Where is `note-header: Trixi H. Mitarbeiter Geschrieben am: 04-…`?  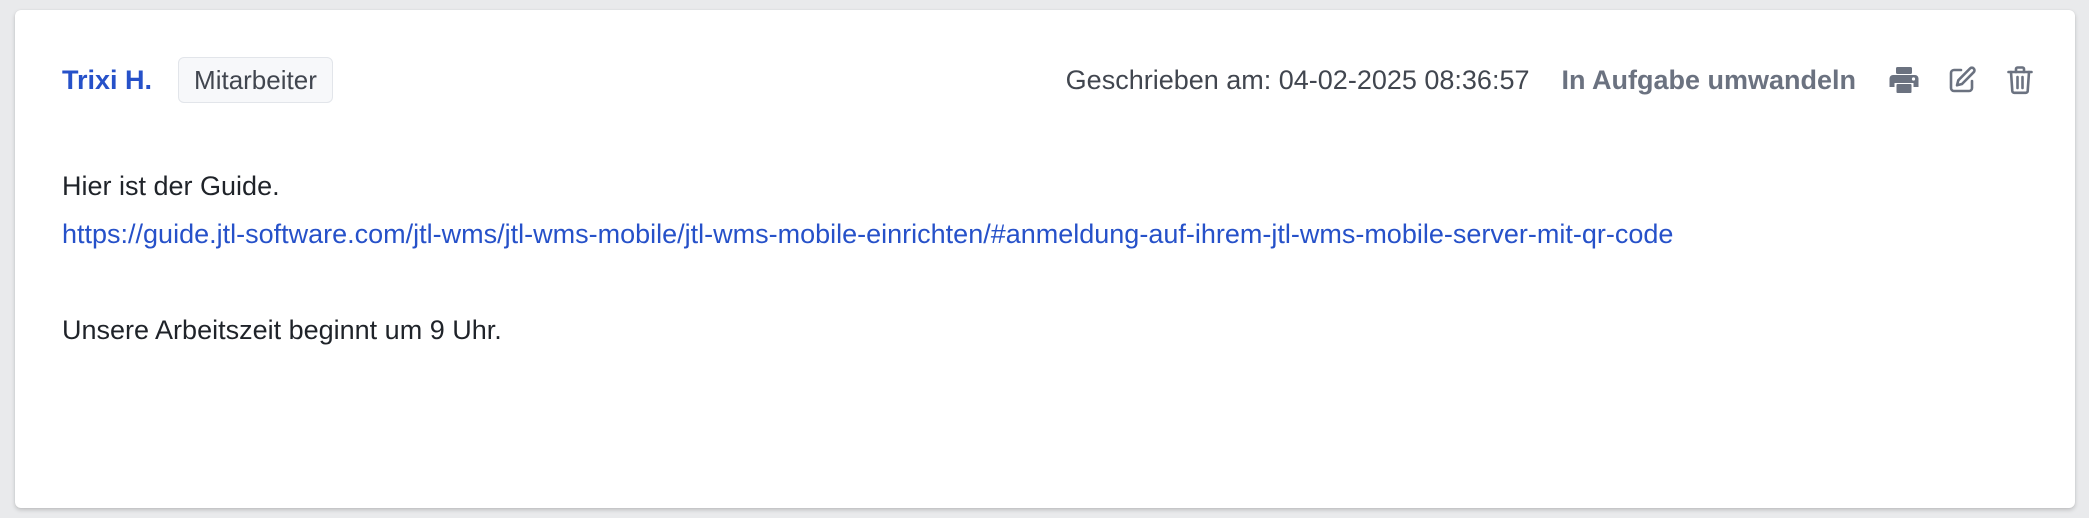
note-header: Trixi H. Mitarbeiter Geschrieben am: 04-… is located at coordinates (1049, 80).